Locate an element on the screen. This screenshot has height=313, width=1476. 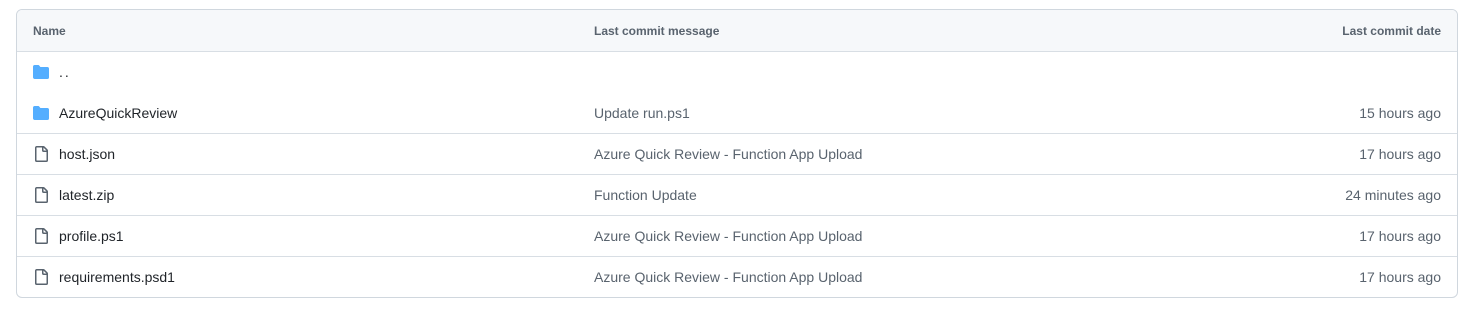
header-name: Name is located at coordinates (49, 30).